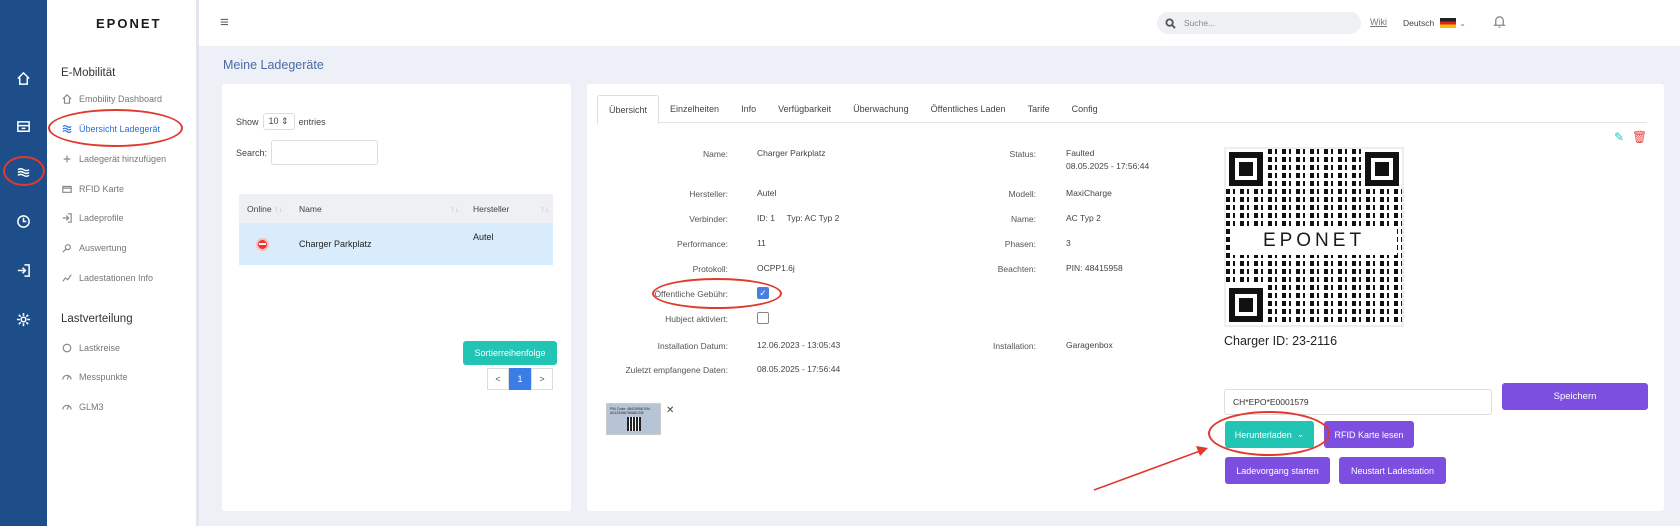 This screenshot has height=526, width=1680. What do you see at coordinates (881, 108) in the screenshot?
I see `tab-ueberwachung: Überwachung` at bounding box center [881, 108].